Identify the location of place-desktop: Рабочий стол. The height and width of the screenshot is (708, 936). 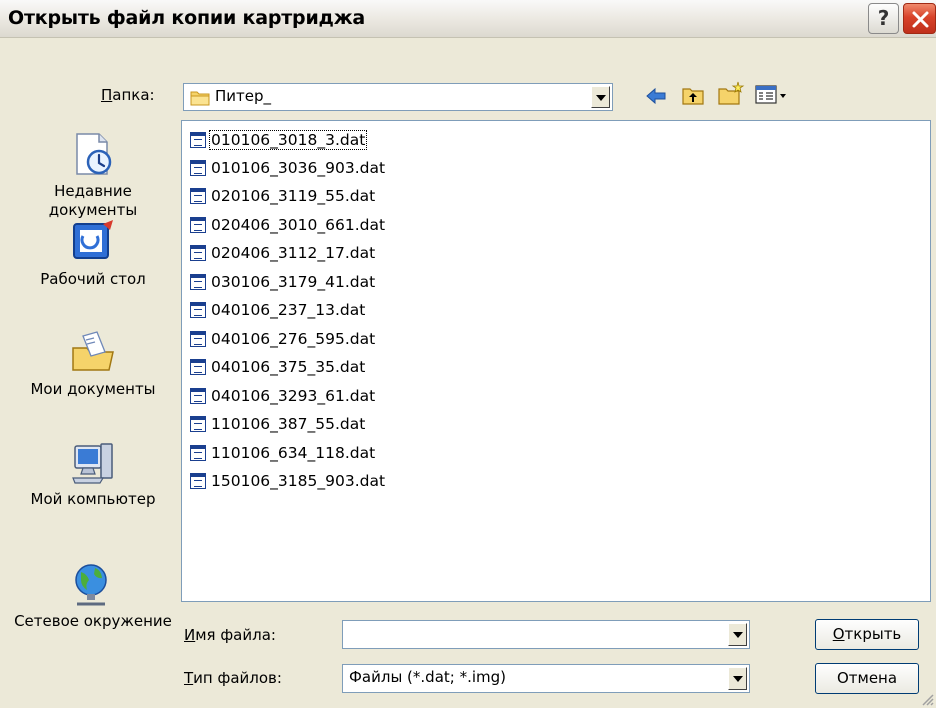
(93, 253).